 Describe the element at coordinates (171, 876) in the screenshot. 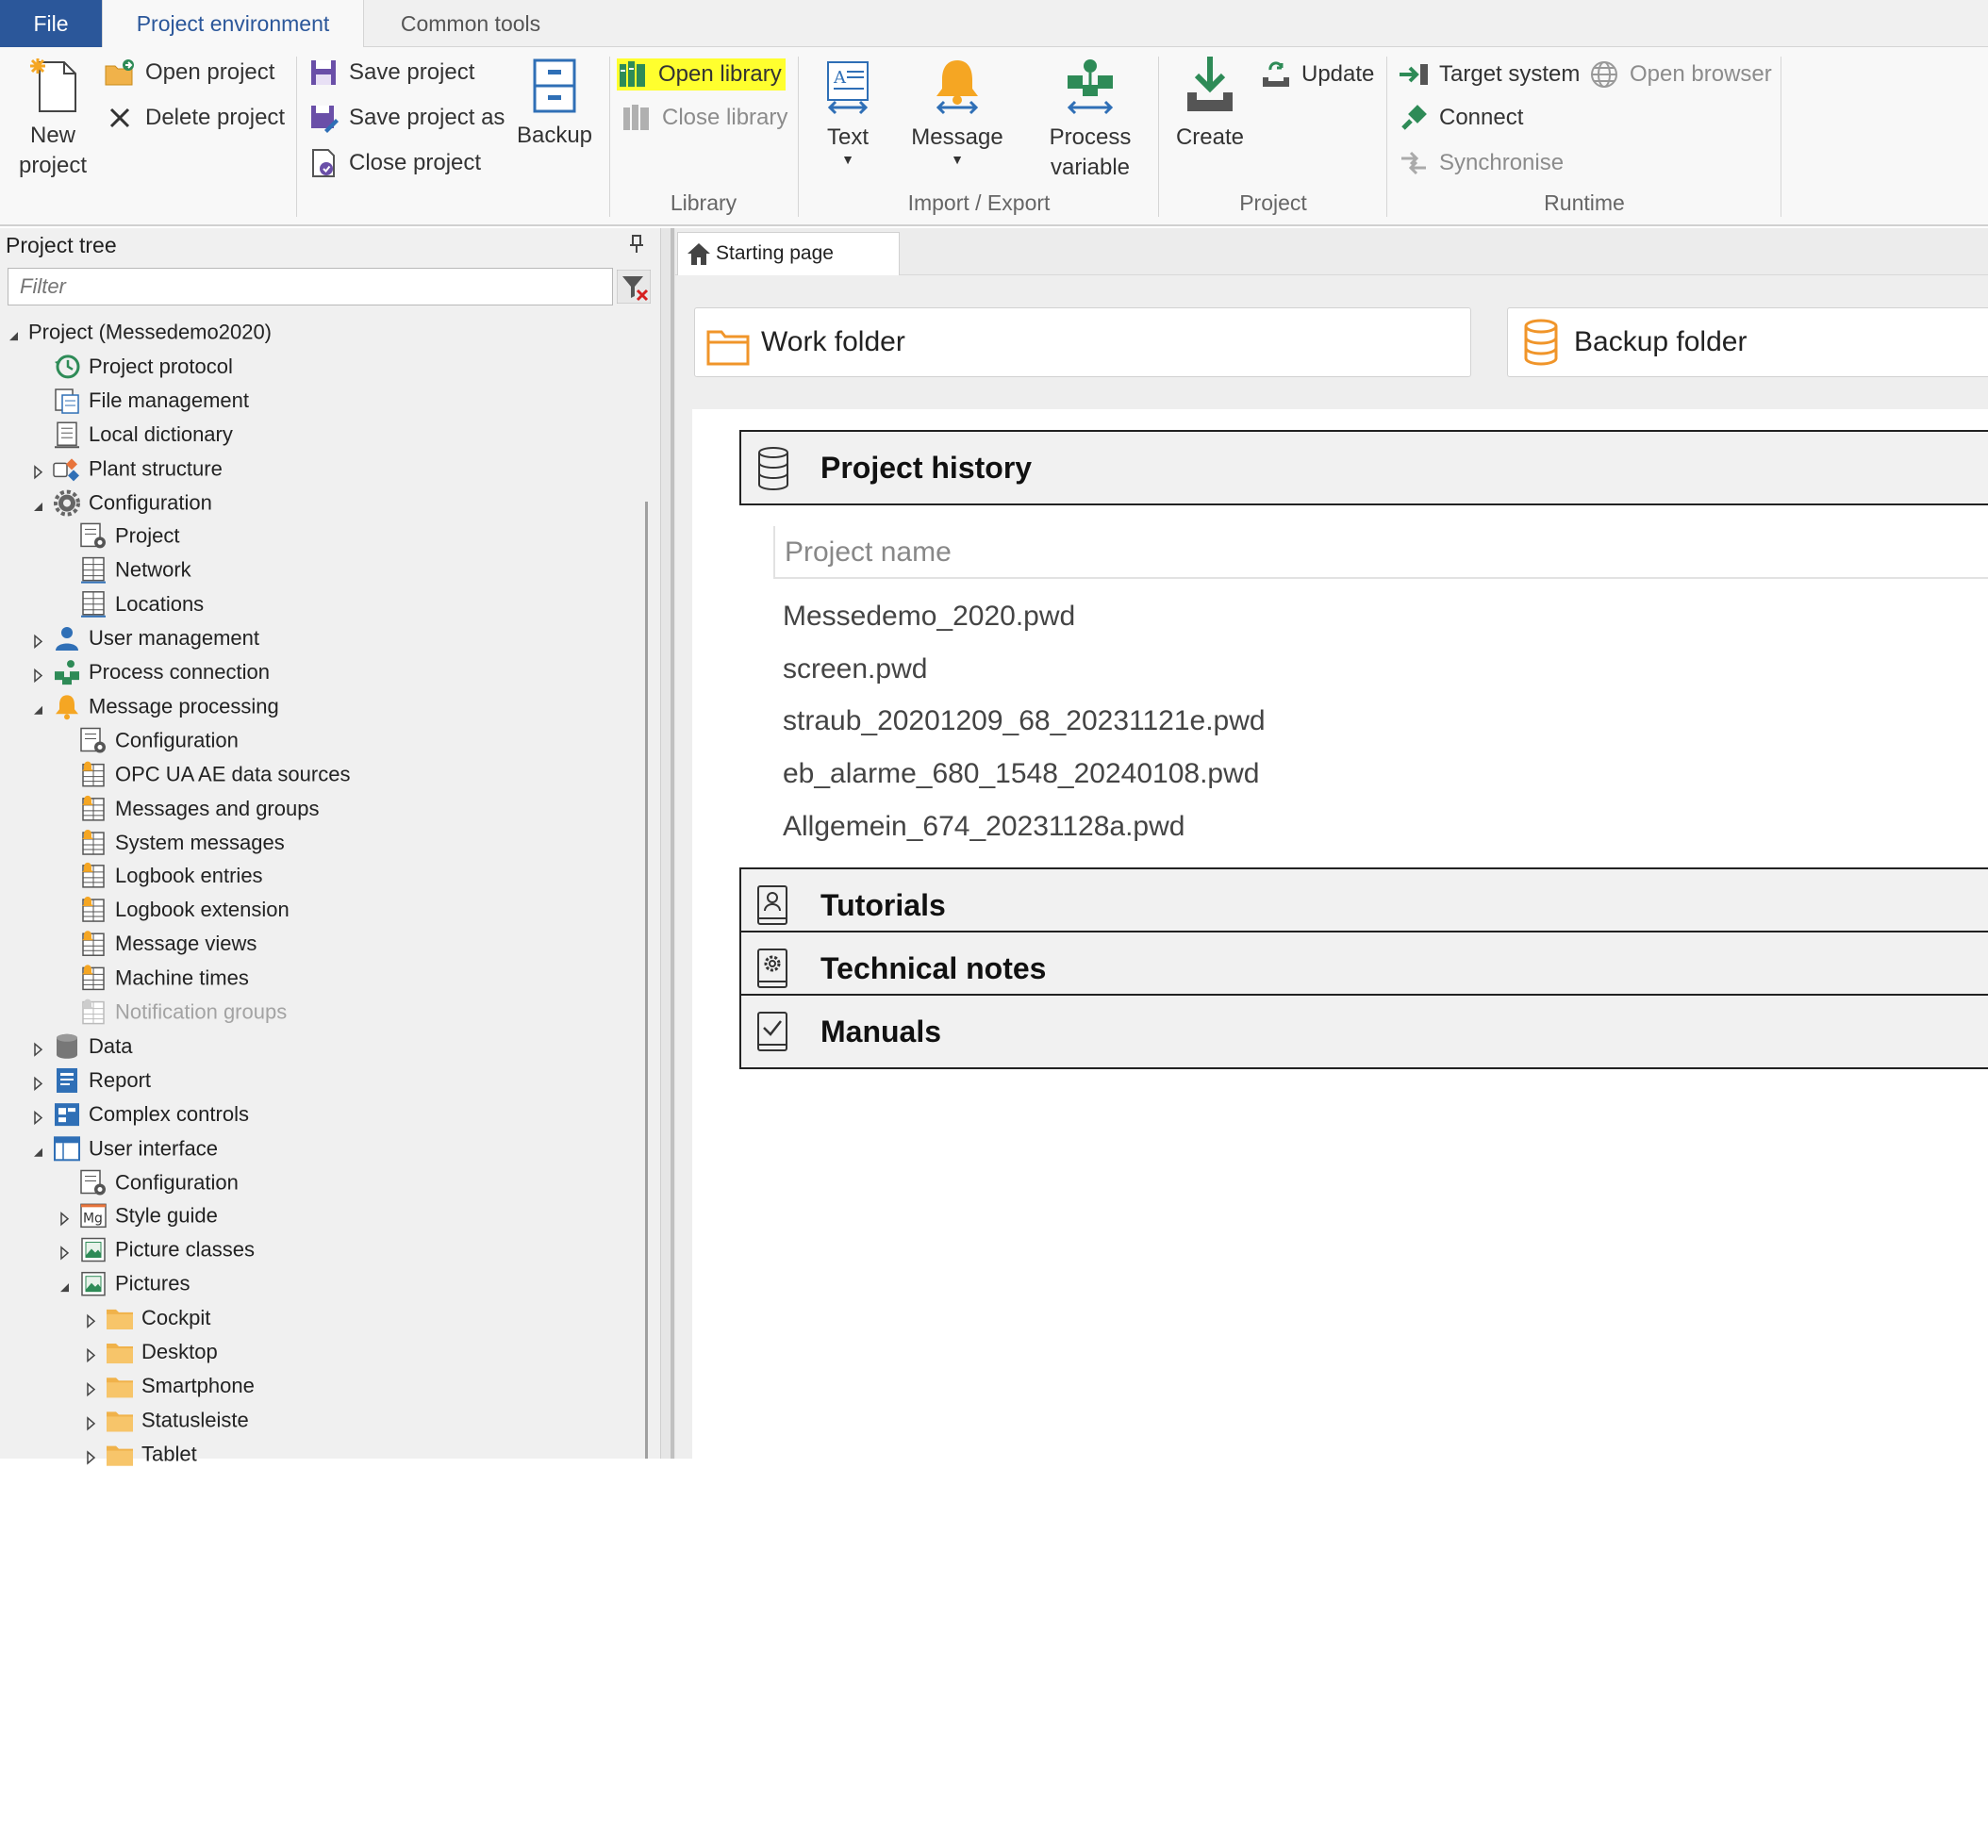

I see `tree-item: Logbook entries` at that location.